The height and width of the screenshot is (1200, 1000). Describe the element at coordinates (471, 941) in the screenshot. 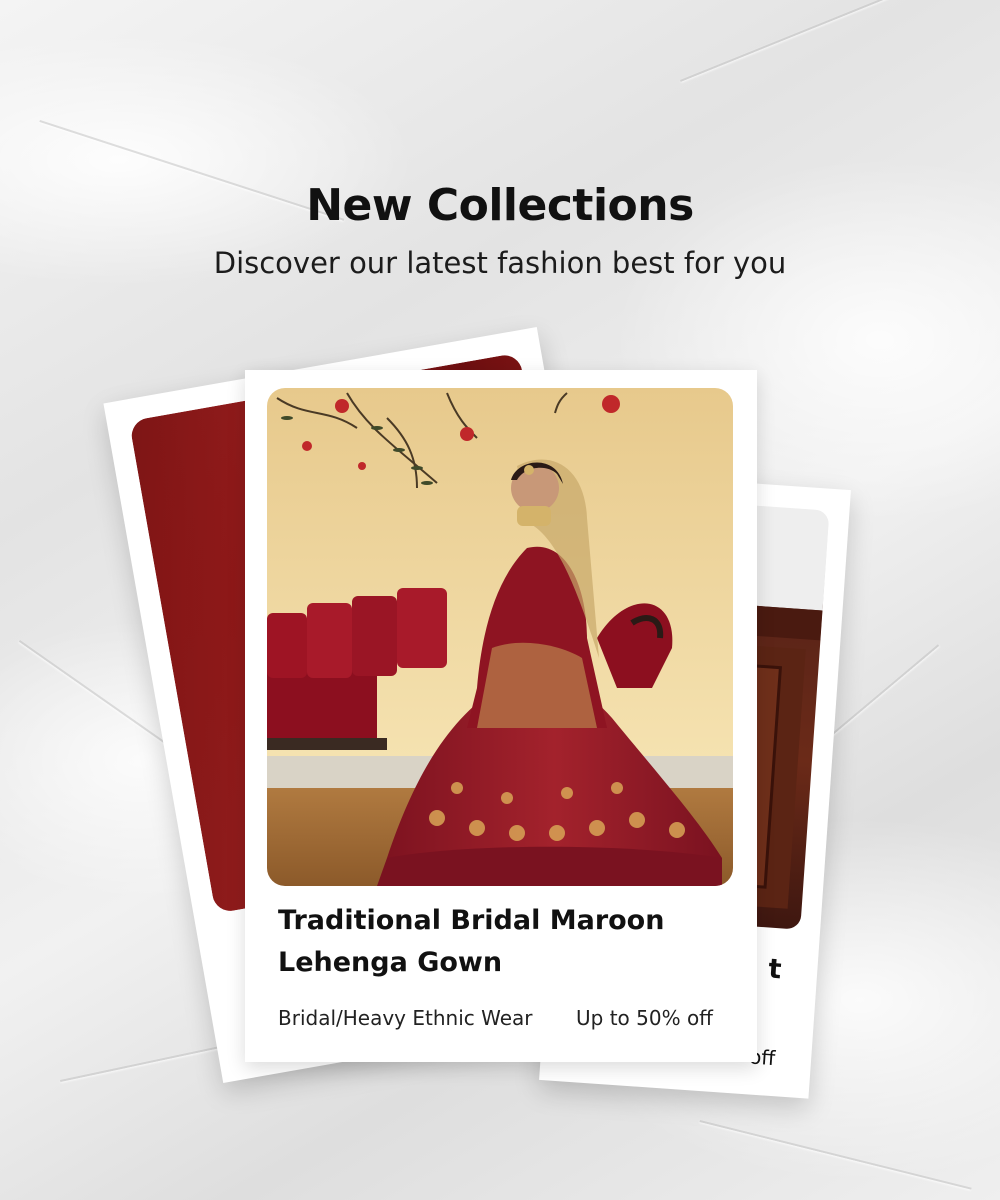

I see `product-title: Traditional Bridal Maroon Lehenga Gown` at that location.